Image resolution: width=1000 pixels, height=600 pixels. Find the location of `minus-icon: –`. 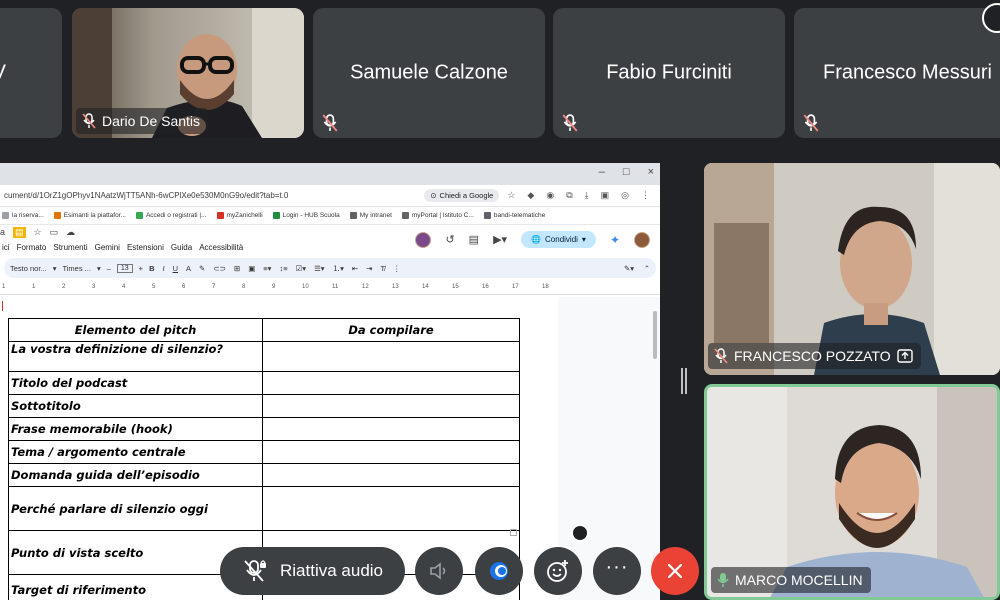

minus-icon: – is located at coordinates (109, 268).